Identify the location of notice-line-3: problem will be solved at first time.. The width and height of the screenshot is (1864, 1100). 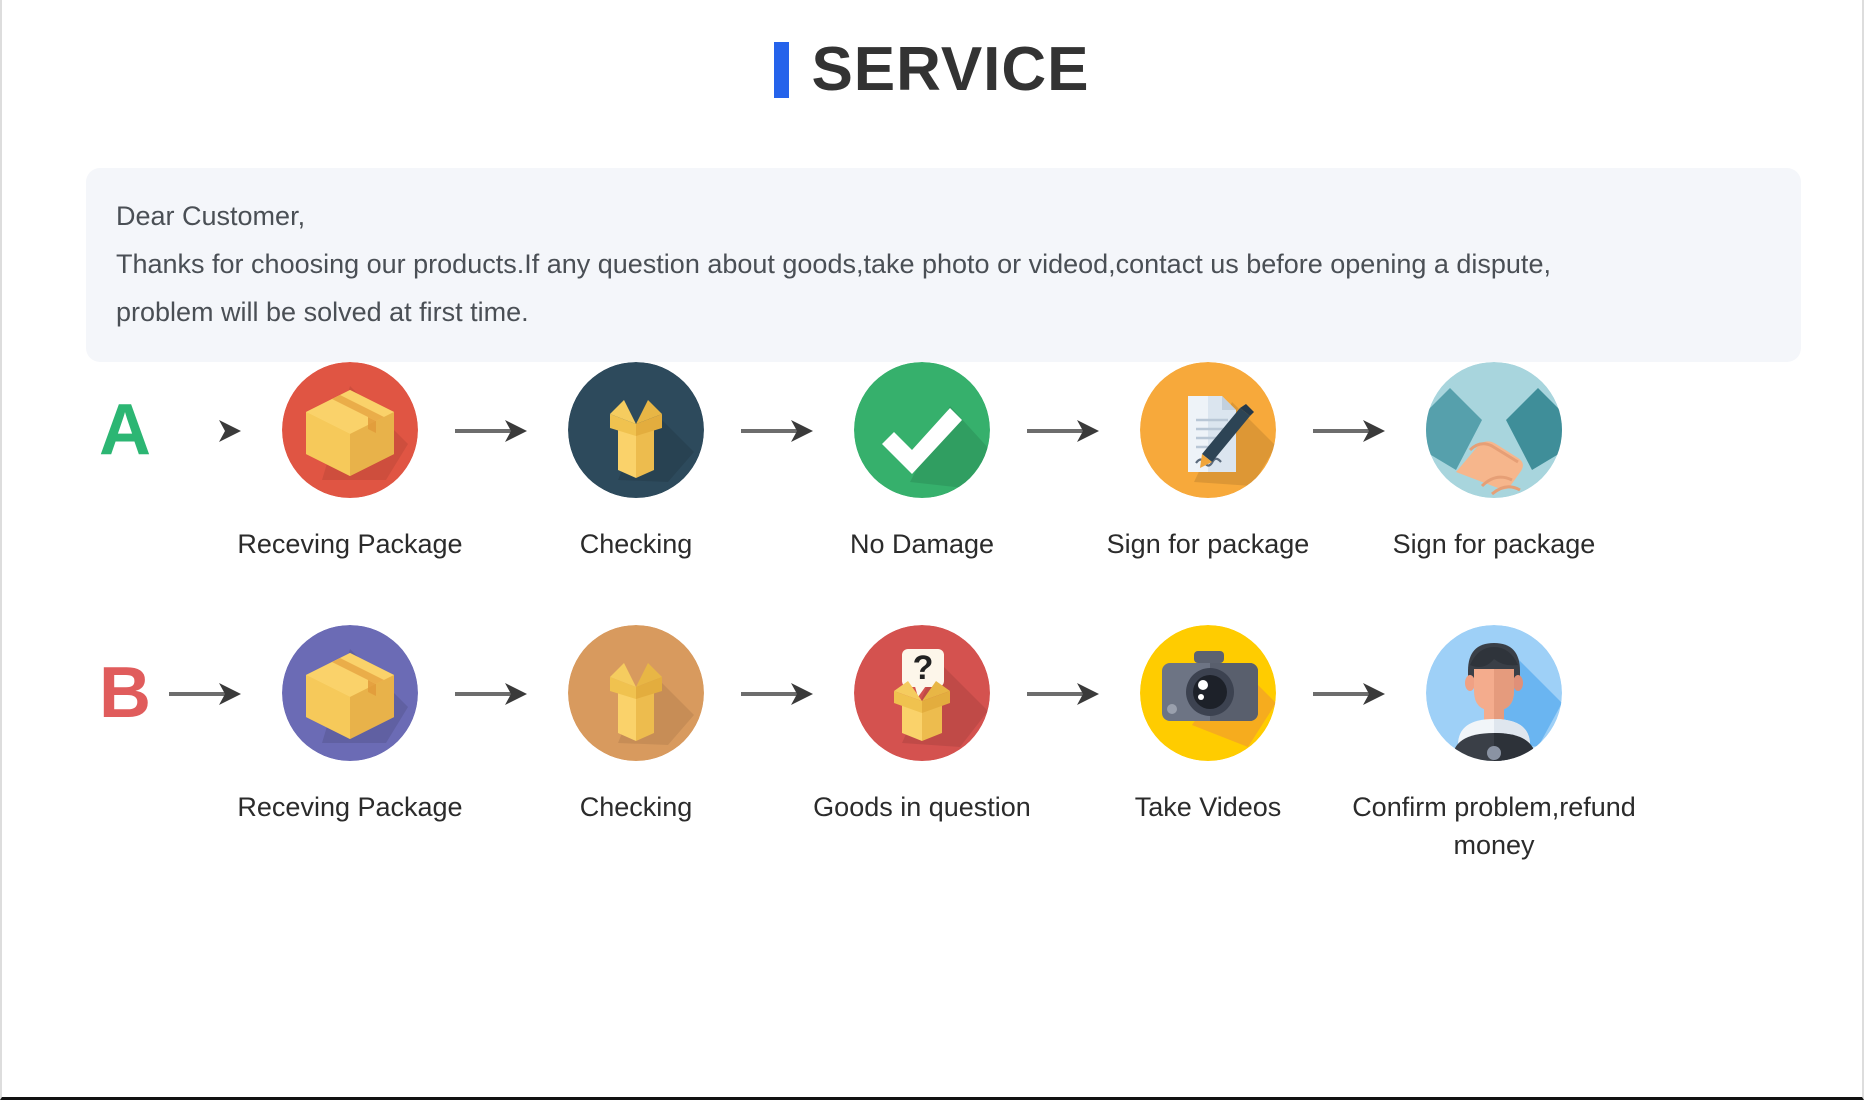
(322, 312).